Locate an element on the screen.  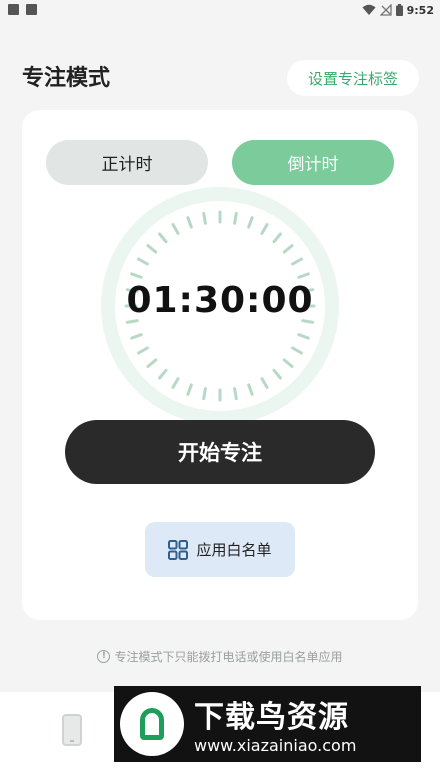
watermark-logo-mark is located at coordinates (152, 724).